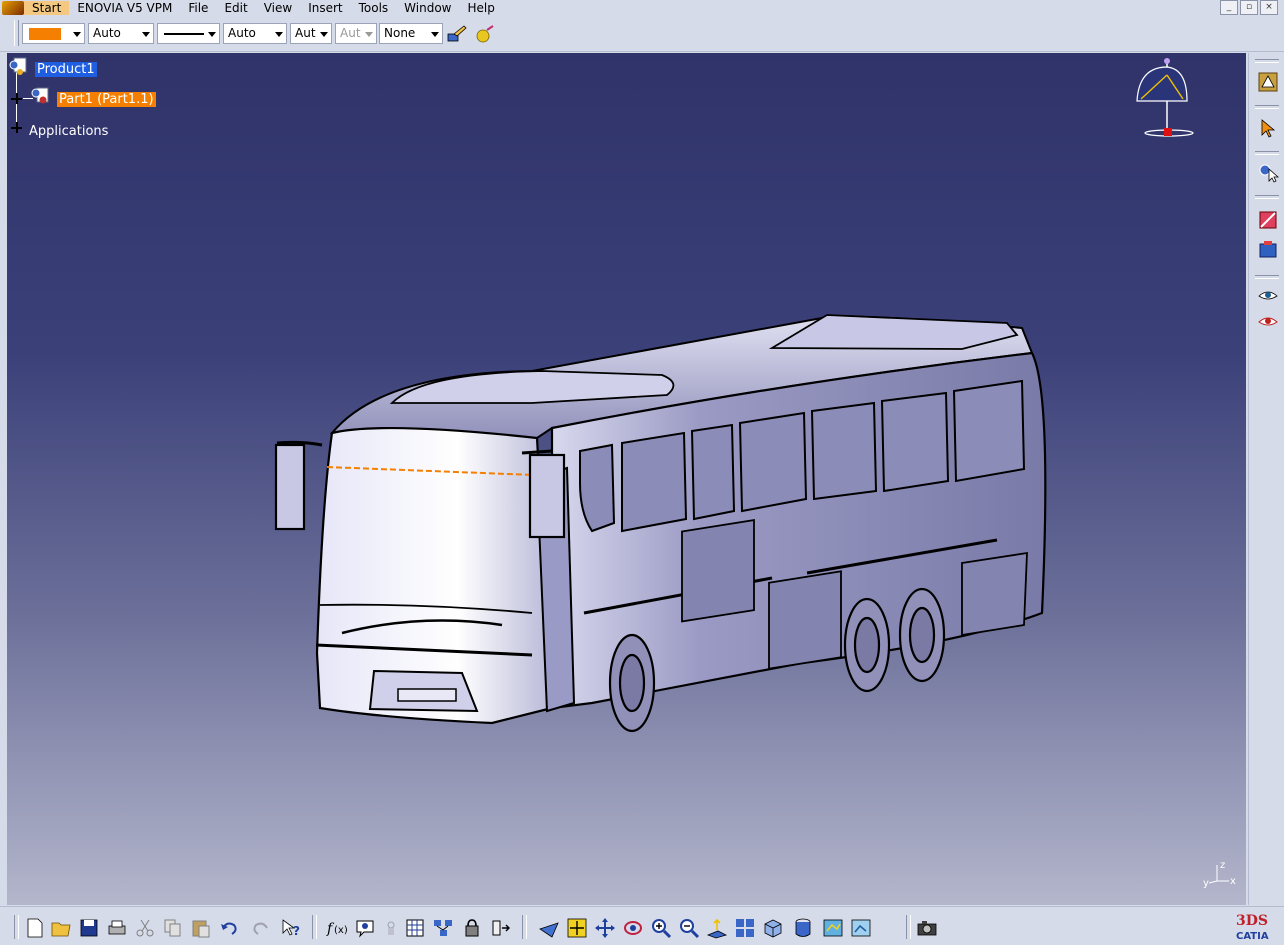 This screenshot has height=945, width=1284. What do you see at coordinates (661, 928) in the screenshot?
I see `zoom-in-icon` at bounding box center [661, 928].